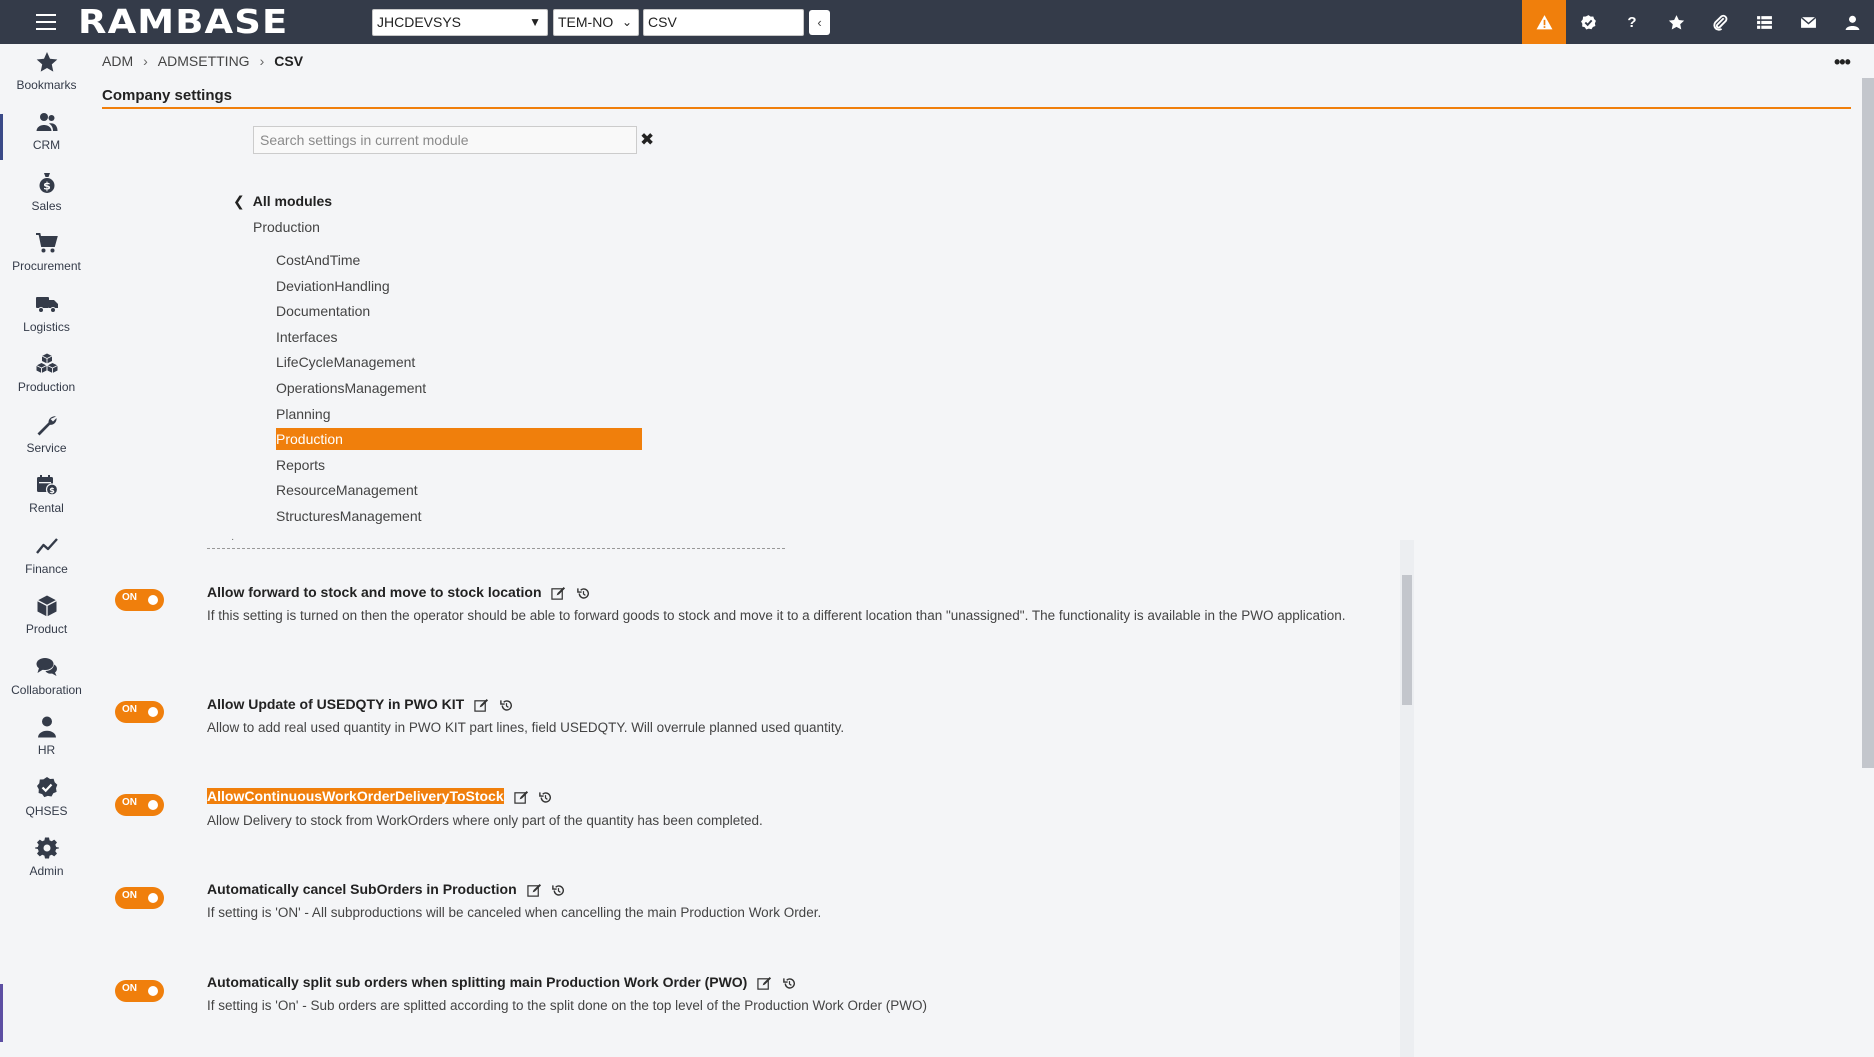  What do you see at coordinates (46, 736) in the screenshot?
I see `nav-item-hr: HR` at bounding box center [46, 736].